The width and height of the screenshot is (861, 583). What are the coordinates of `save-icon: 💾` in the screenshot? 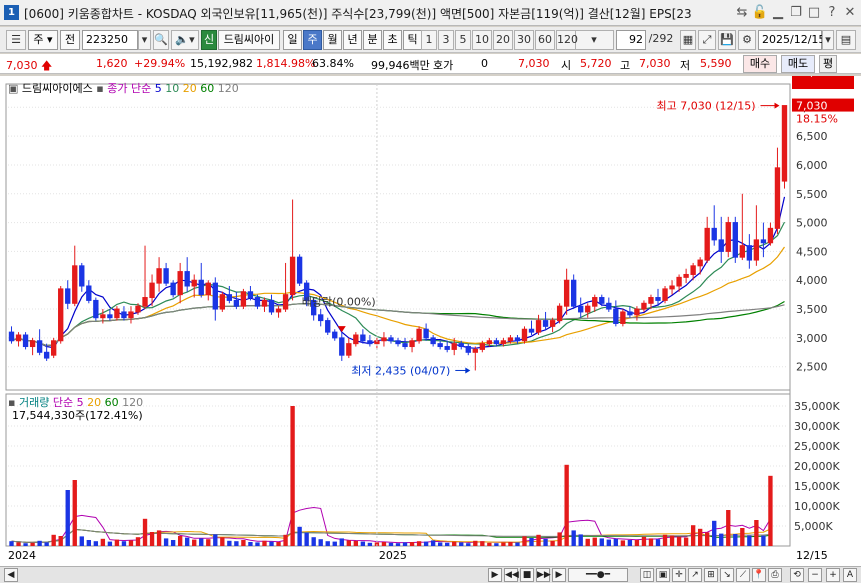 It's located at (727, 40).